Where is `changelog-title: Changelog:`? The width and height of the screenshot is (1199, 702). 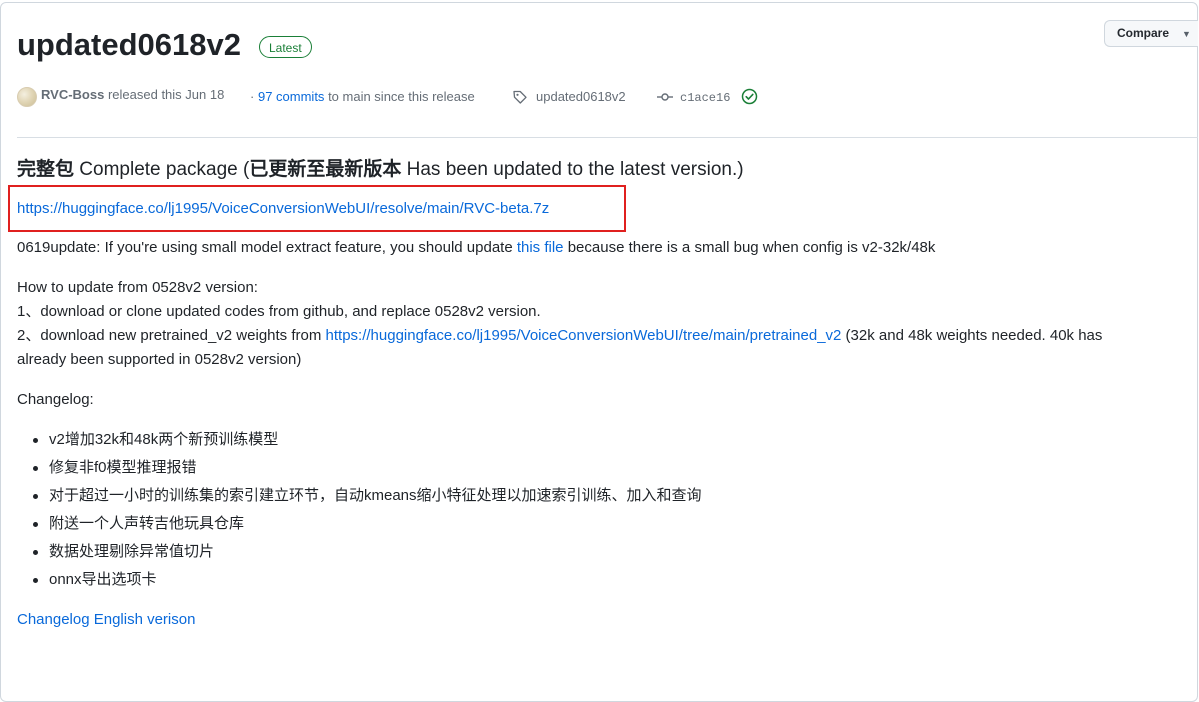 changelog-title: Changelog: is located at coordinates (55, 399).